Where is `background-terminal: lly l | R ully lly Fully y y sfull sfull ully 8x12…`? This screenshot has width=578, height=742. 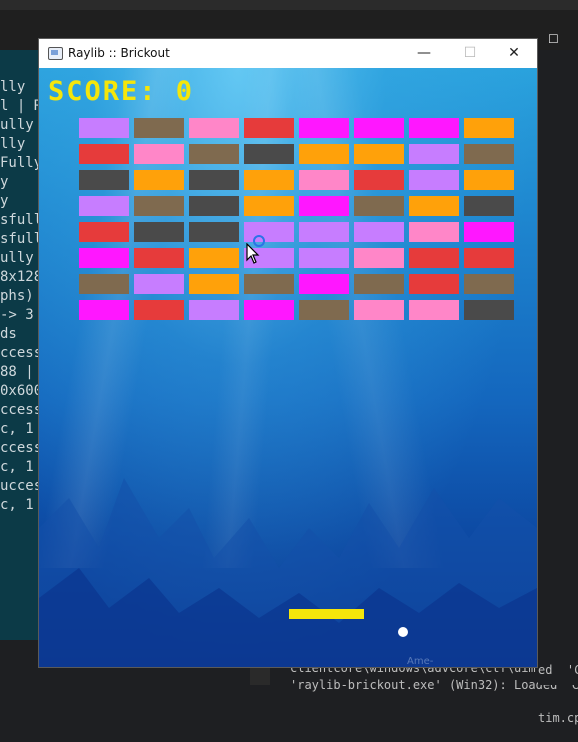 background-terminal: lly l | R ully lly Fully y y sfull sfull ully 8x12… is located at coordinates (20, 345).